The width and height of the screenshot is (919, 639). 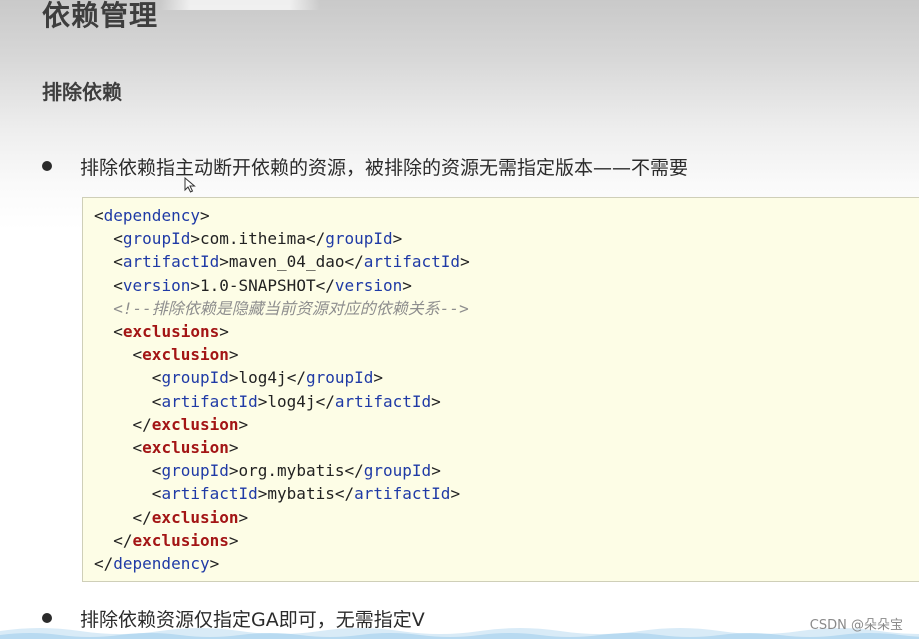 I want to click on page-title: 依赖管理, so click(x=100, y=16).